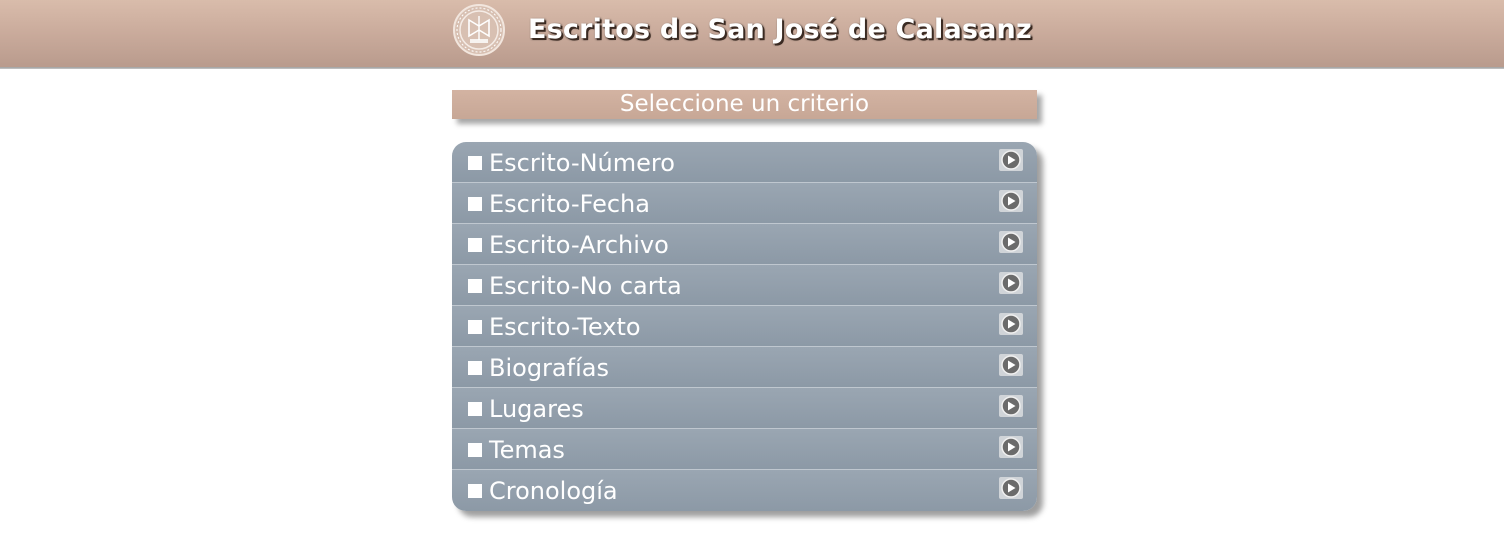 Image resolution: width=1504 pixels, height=543 pixels. I want to click on menu-item-escrito-numero: Escrito-Número, so click(744, 162).